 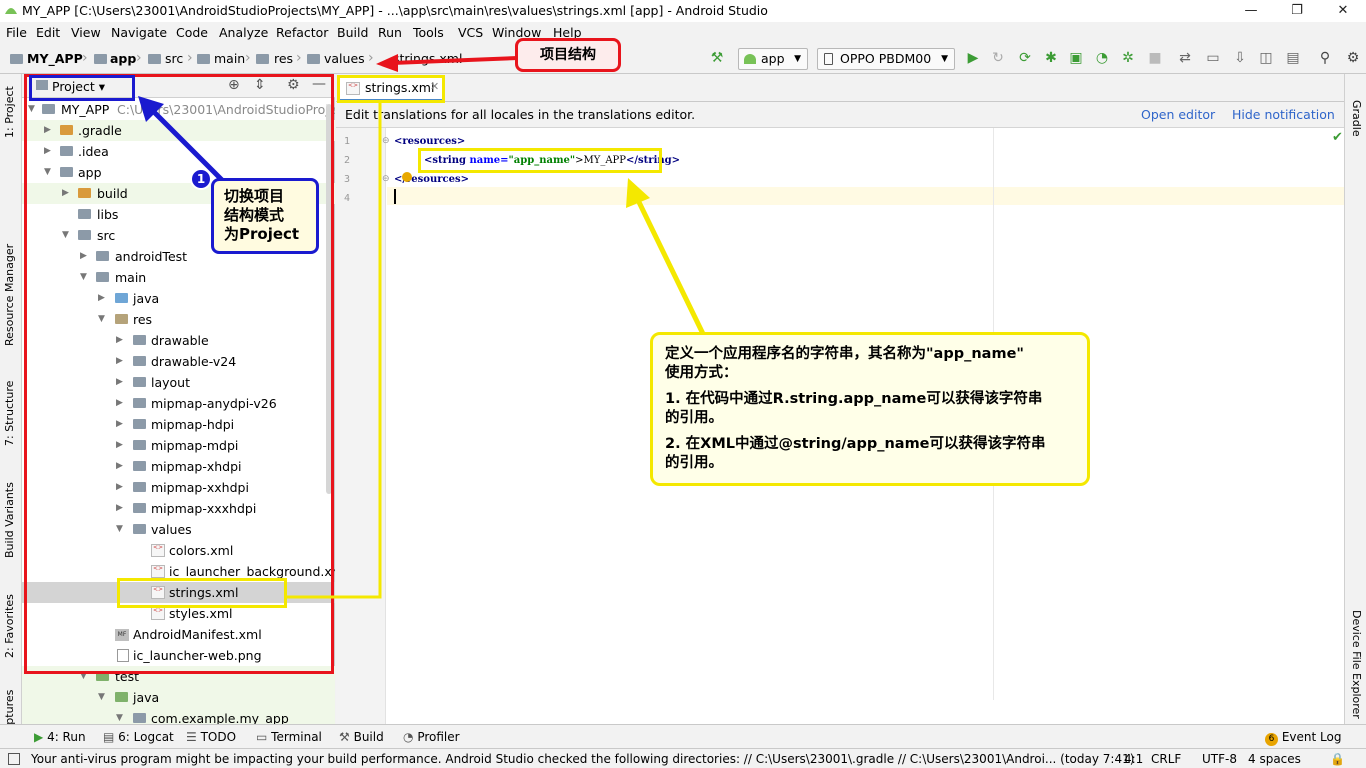 I want to click on explanation-text: 使用方式：, so click(x=701, y=373).